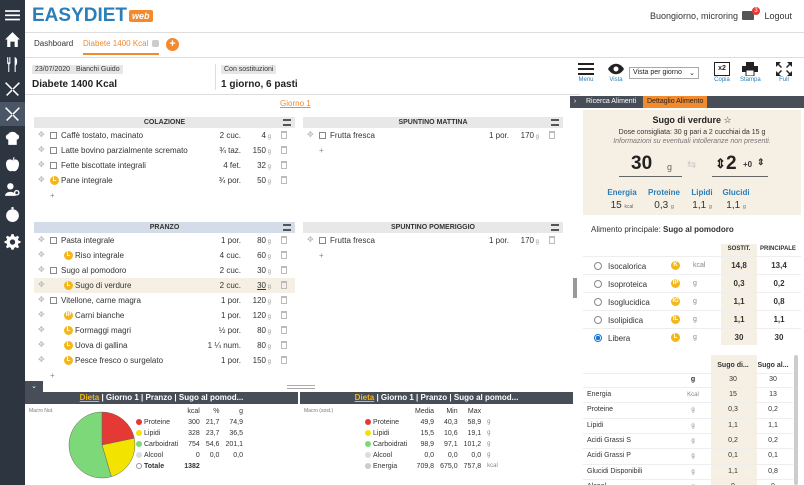 This screenshot has height=485, width=804. I want to click on food-name: Caffè tostato, macinato, so click(102, 135).